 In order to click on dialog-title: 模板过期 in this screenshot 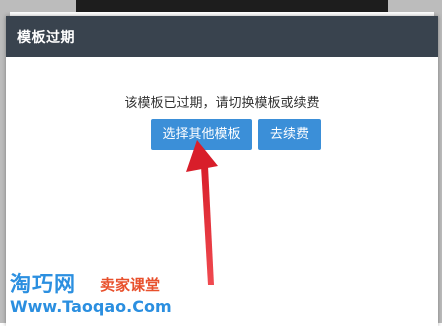, I will do `click(46, 38)`.